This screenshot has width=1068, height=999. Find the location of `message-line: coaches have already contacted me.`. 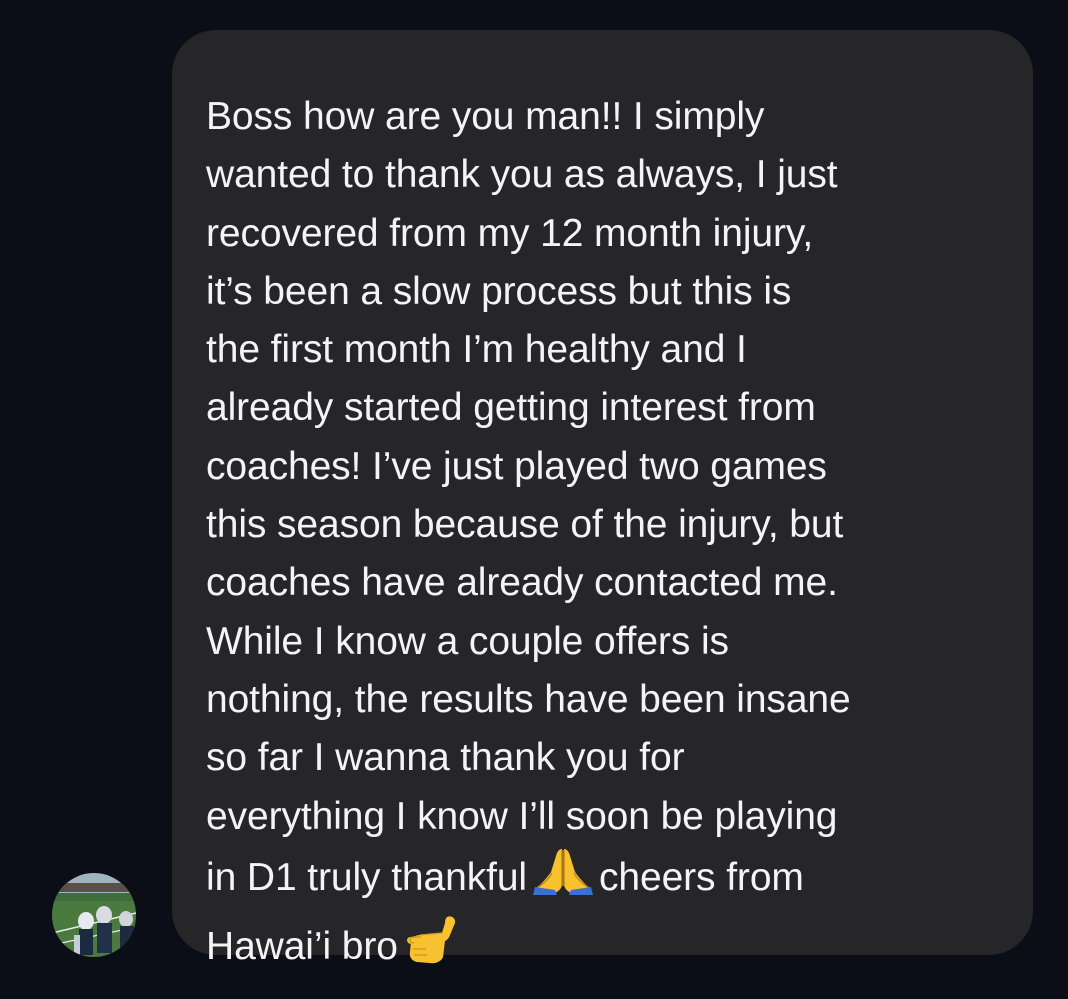

message-line: coaches have already contacted me. is located at coordinates (522, 583).